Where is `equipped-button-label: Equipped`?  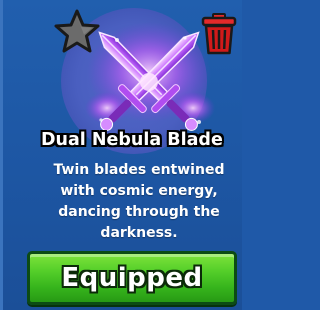
equipped-button-label: Equipped is located at coordinates (132, 278).